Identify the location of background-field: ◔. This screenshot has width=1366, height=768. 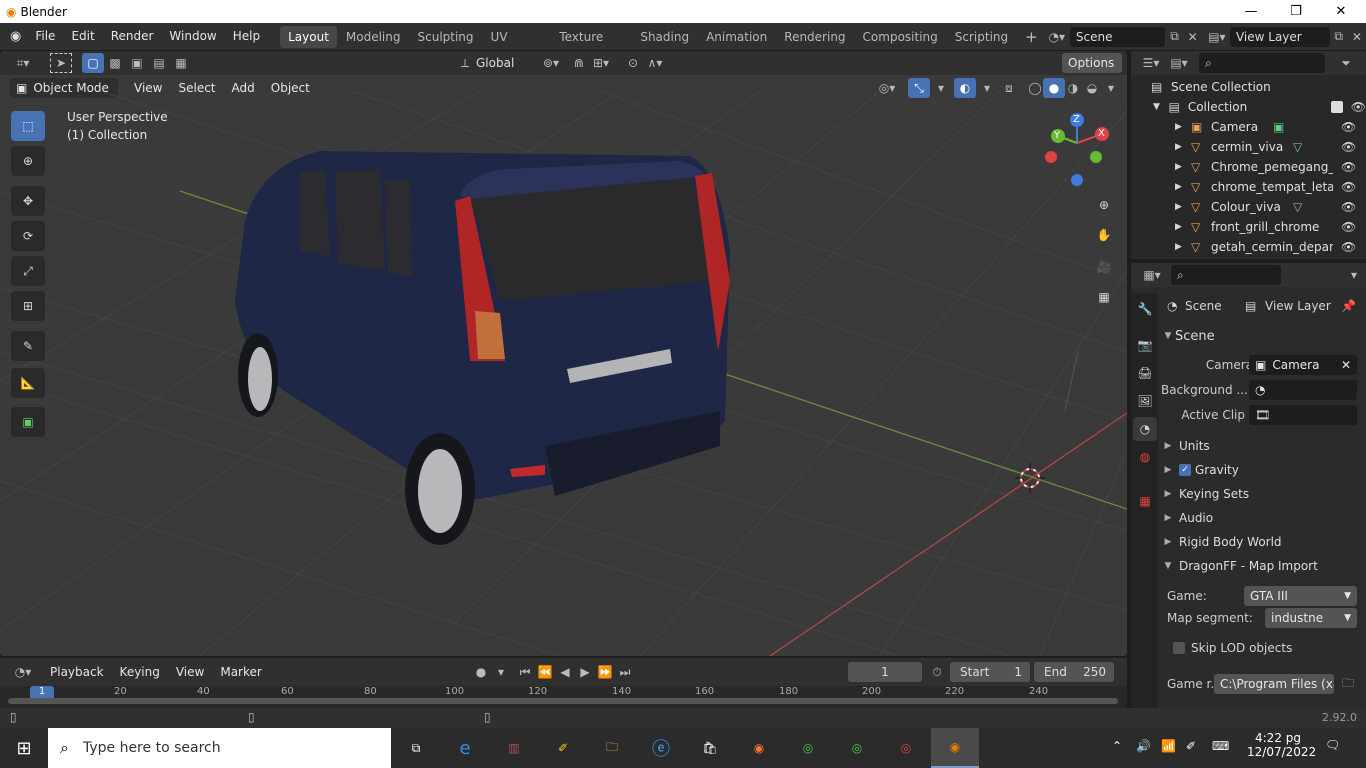
(1303, 390).